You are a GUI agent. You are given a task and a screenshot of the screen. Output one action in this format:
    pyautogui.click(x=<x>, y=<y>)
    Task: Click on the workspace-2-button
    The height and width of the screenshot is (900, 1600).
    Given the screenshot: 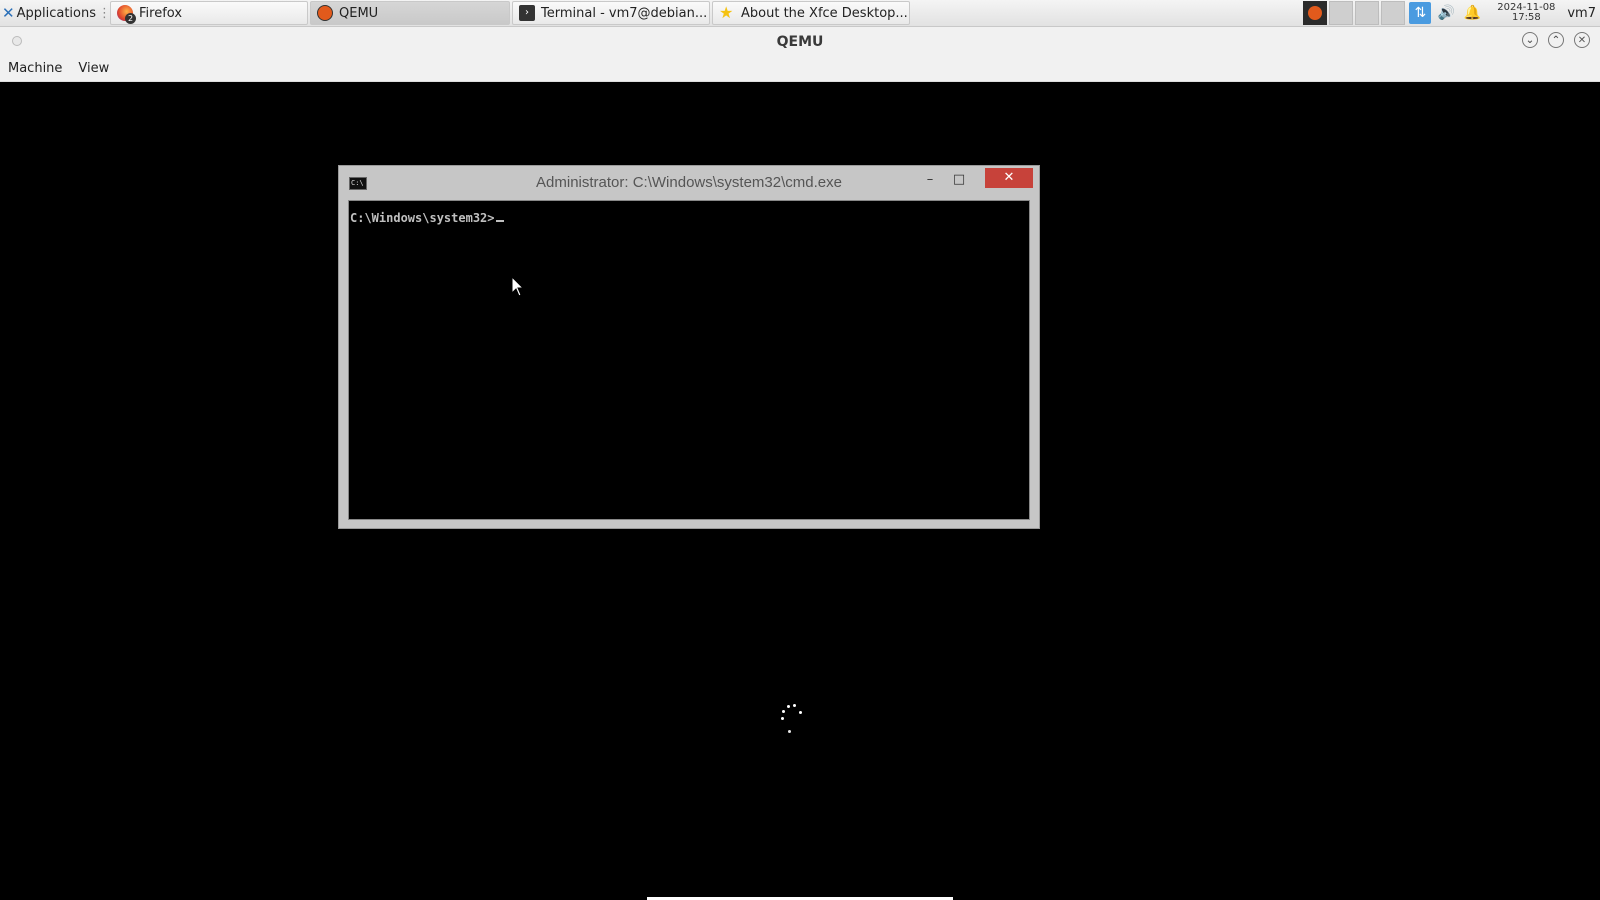 What is the action you would take?
    pyautogui.click(x=1367, y=13)
    